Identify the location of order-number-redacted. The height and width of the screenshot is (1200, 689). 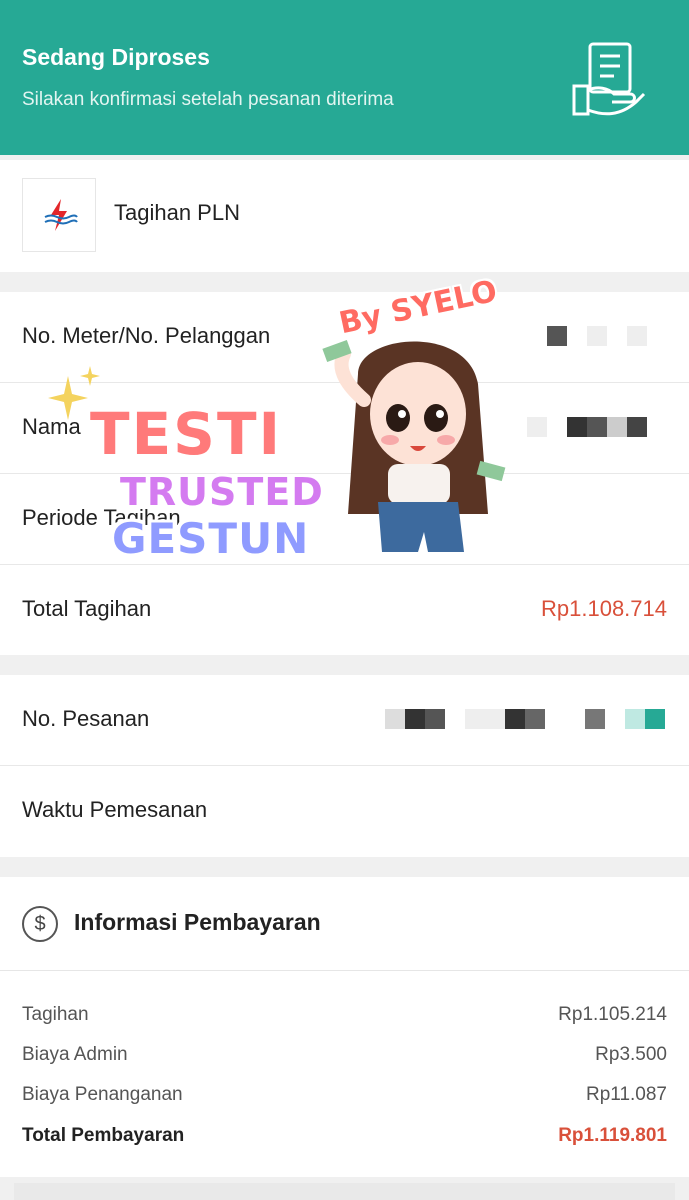
(525, 719).